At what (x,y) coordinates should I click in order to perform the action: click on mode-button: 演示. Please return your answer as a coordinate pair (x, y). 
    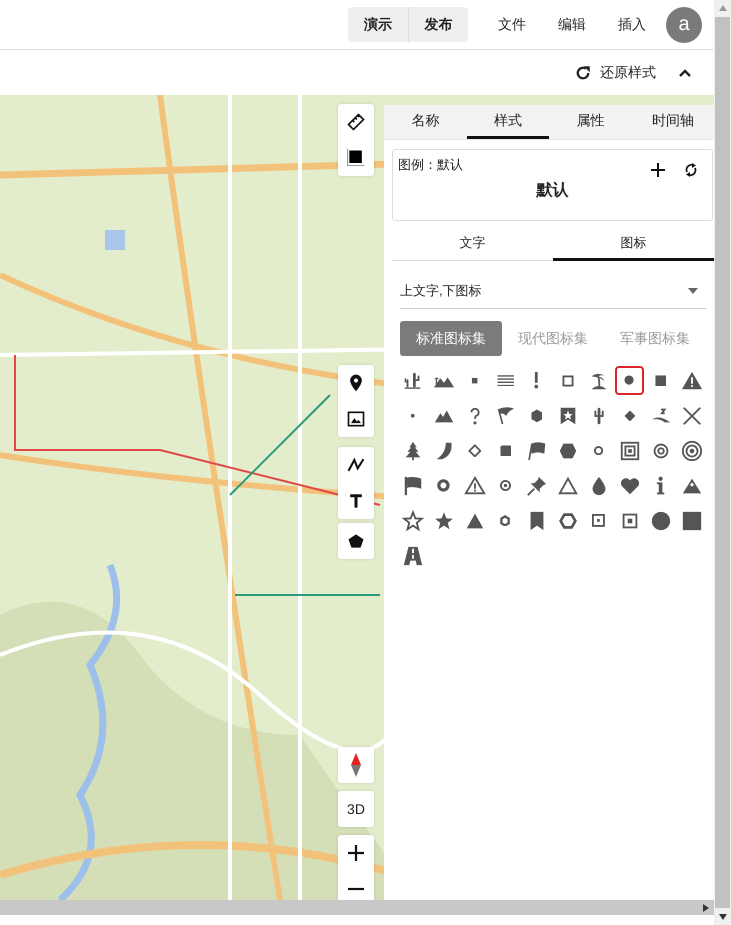
    Looking at the image, I should click on (378, 24).